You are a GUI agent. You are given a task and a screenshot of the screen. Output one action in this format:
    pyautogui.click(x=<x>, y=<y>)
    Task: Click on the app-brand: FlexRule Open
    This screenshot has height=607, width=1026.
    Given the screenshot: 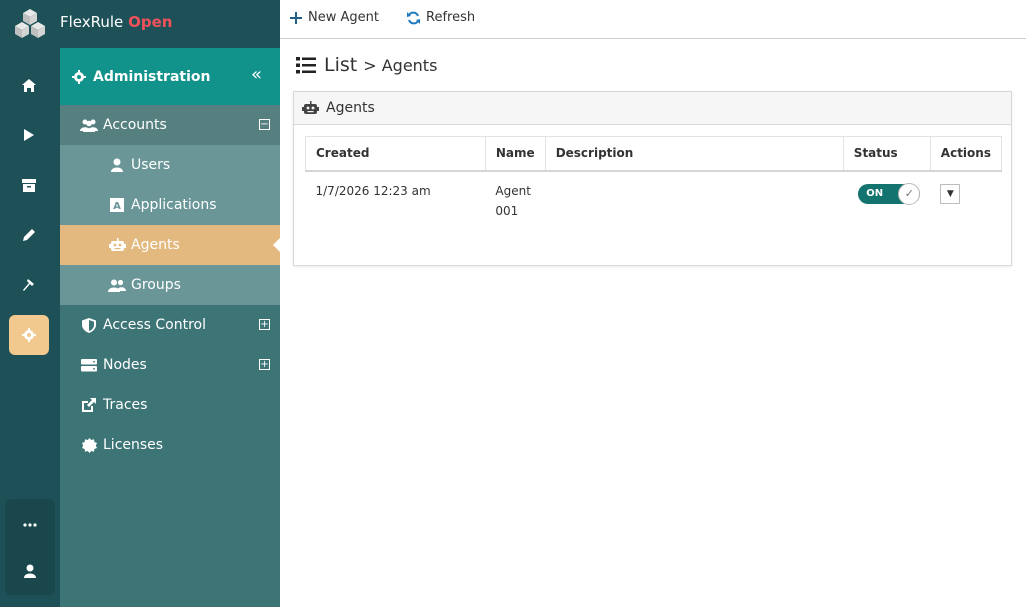 What is the action you would take?
    pyautogui.click(x=170, y=22)
    